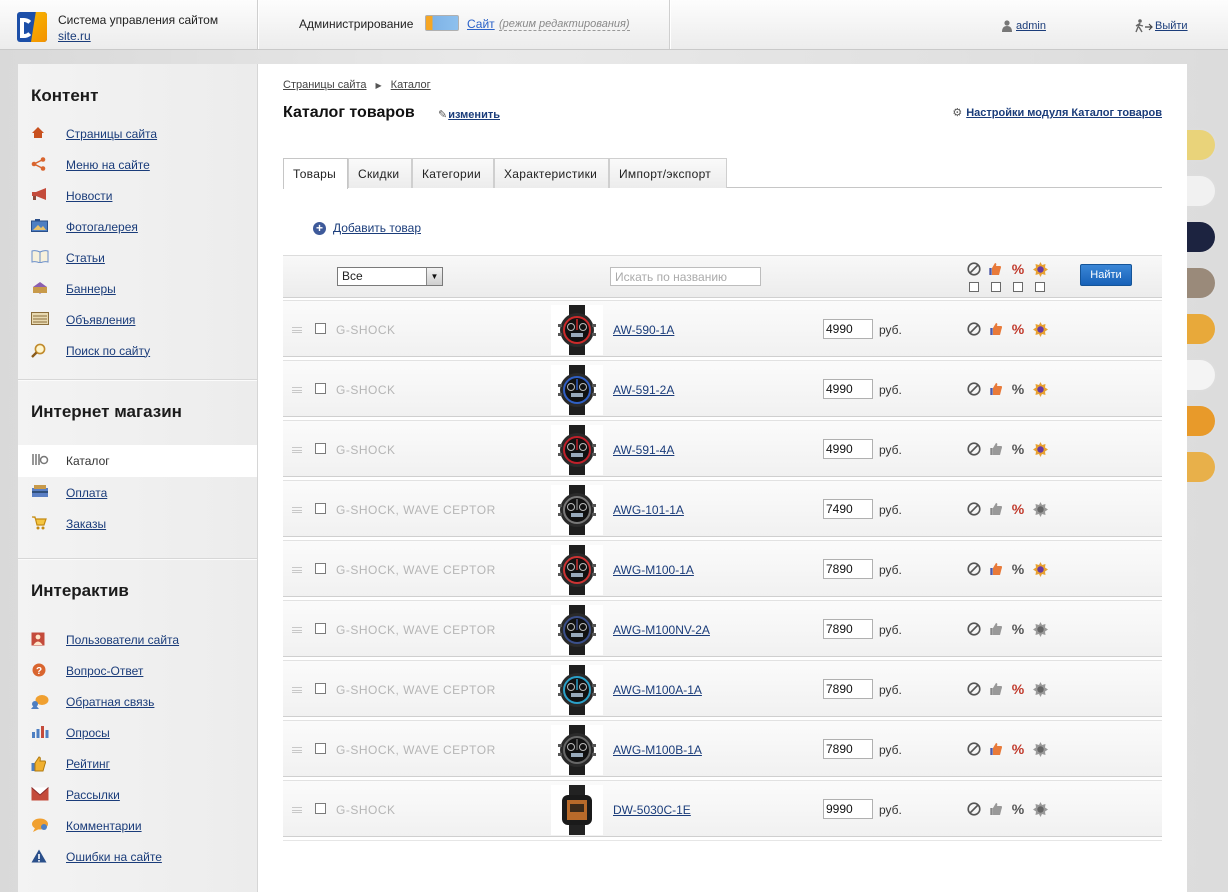 This screenshot has width=1228, height=892. What do you see at coordinates (32, 27) in the screenshot?
I see `cms-logo` at bounding box center [32, 27].